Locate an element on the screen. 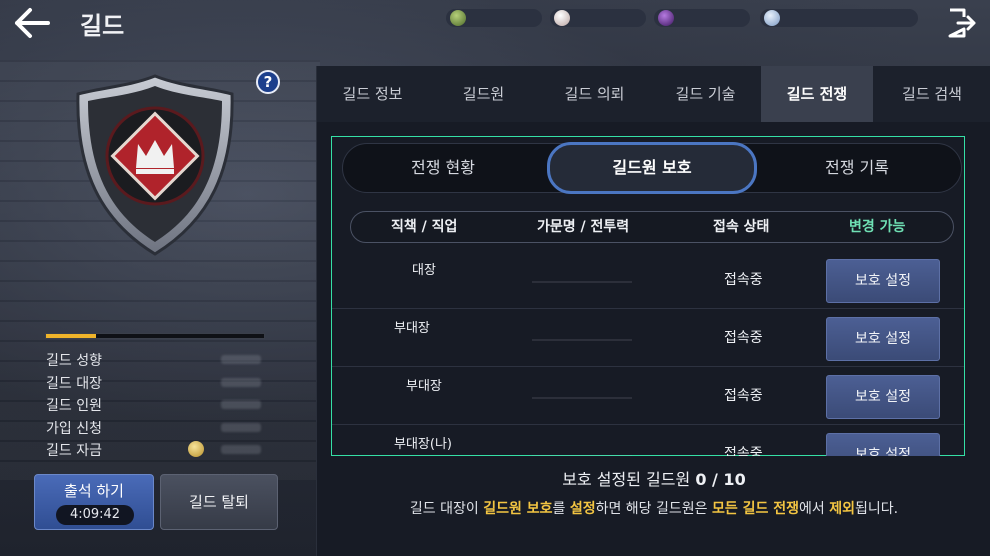 Image resolution: width=990 pixels, height=556 pixels. table-header: 직책 / 직업 가문명 / 전투력 접속 상태 변경 가능 is located at coordinates (652, 227).